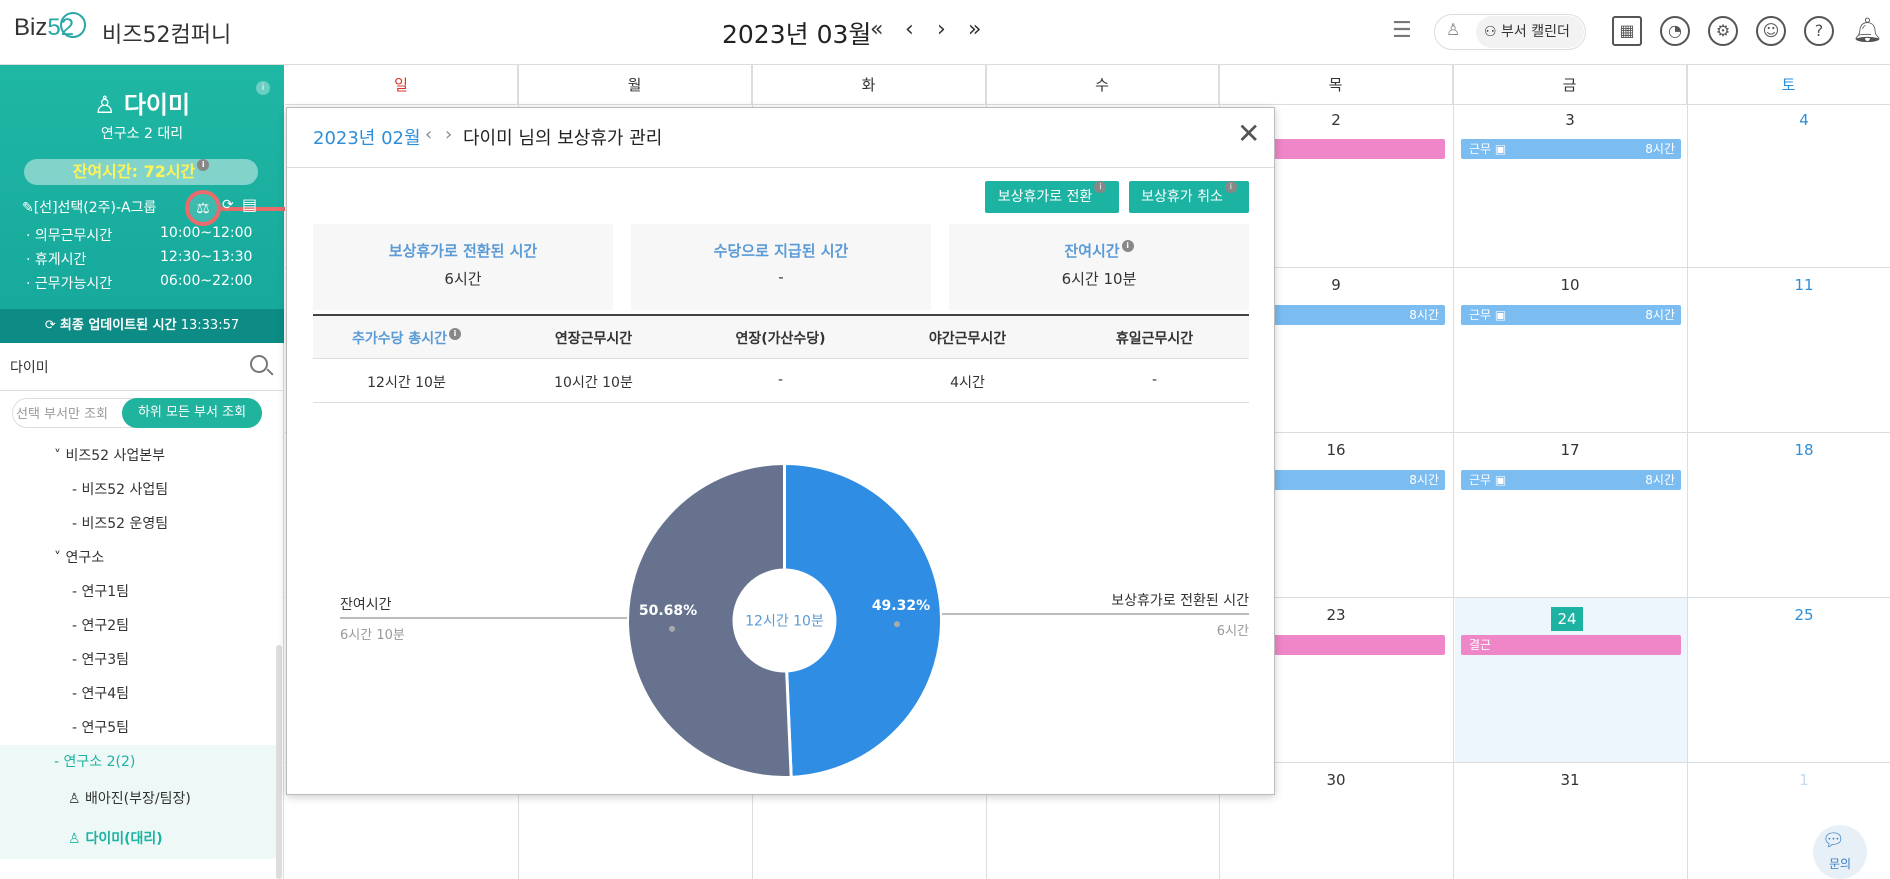 The width and height of the screenshot is (1890, 879). I want to click on available-hours-value: 06:00~22:00, so click(206, 281).